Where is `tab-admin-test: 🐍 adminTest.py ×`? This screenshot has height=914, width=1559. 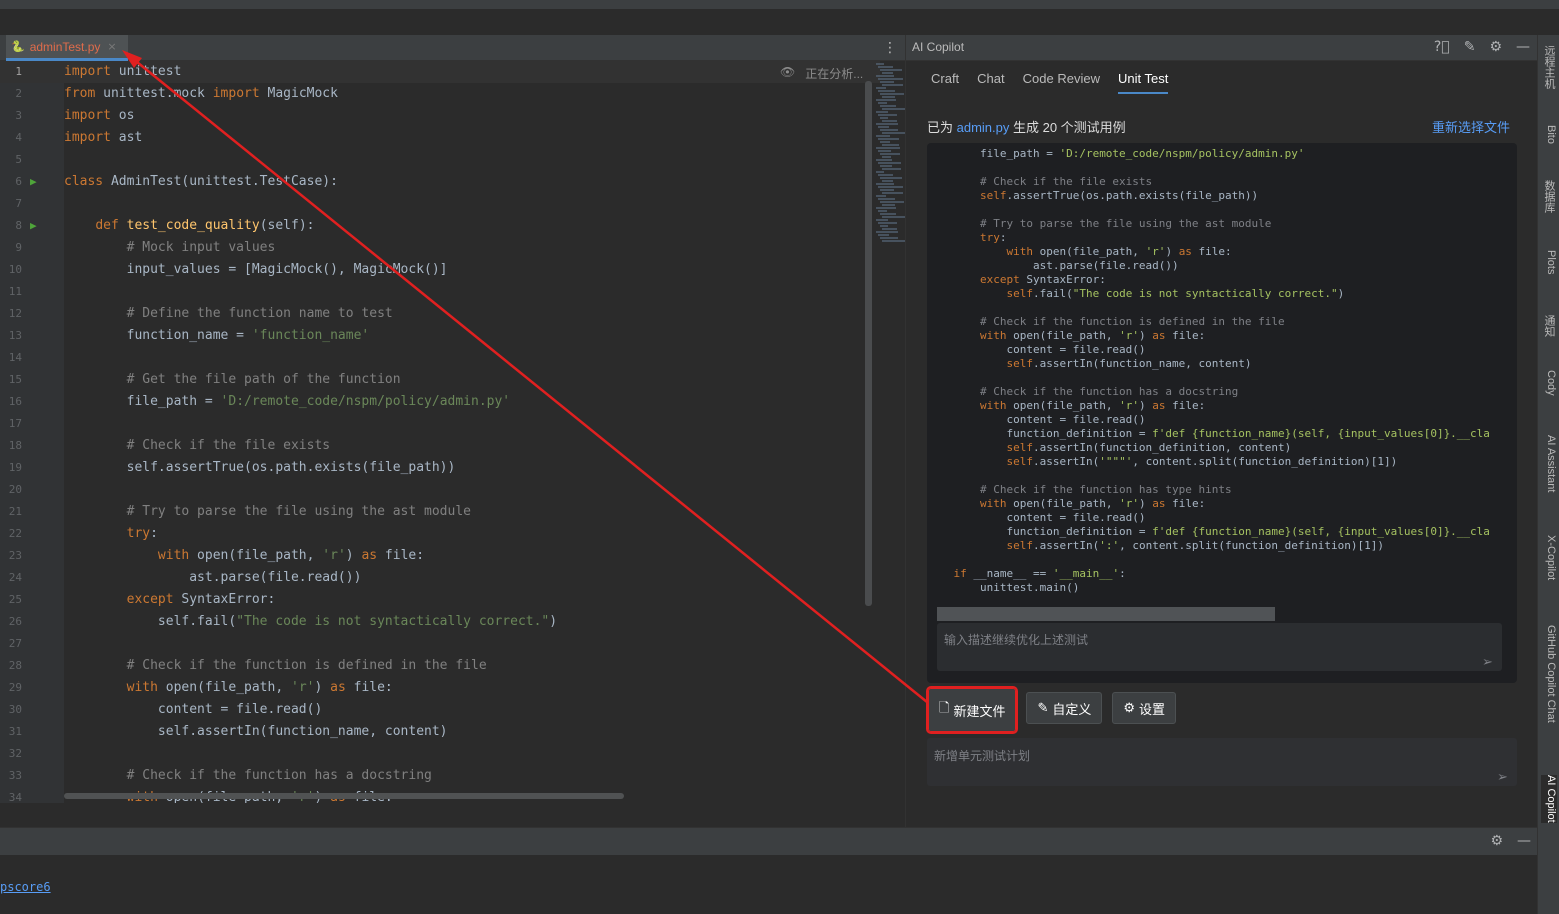
tab-admin-test: 🐍 adminTest.py × is located at coordinates (67, 48).